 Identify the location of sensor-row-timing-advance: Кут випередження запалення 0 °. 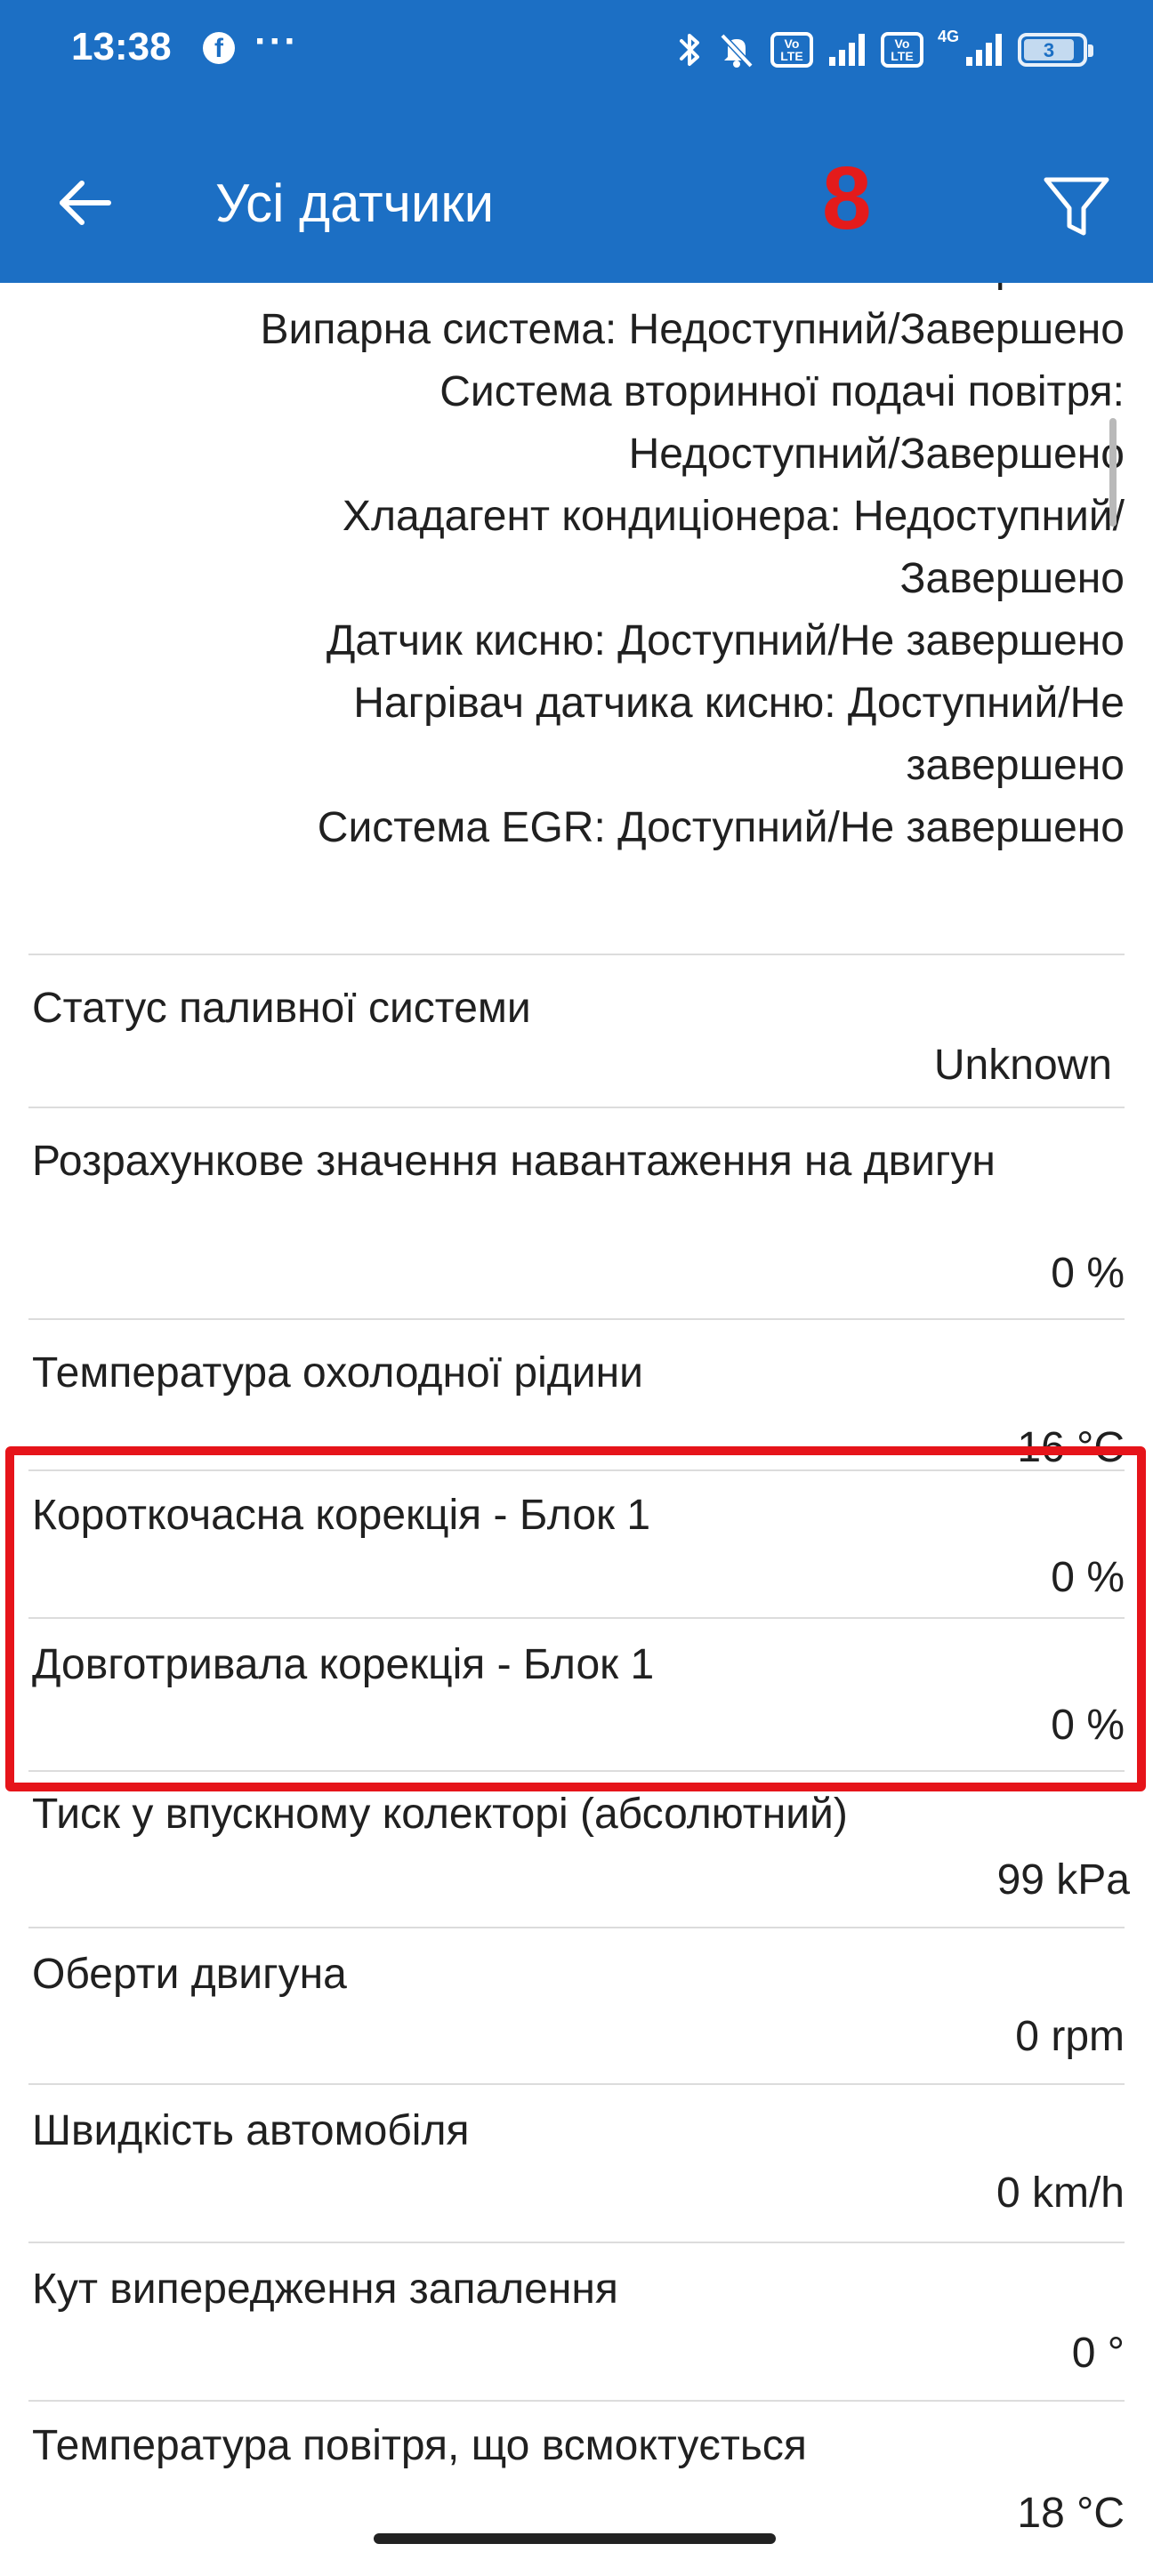
(576, 2321).